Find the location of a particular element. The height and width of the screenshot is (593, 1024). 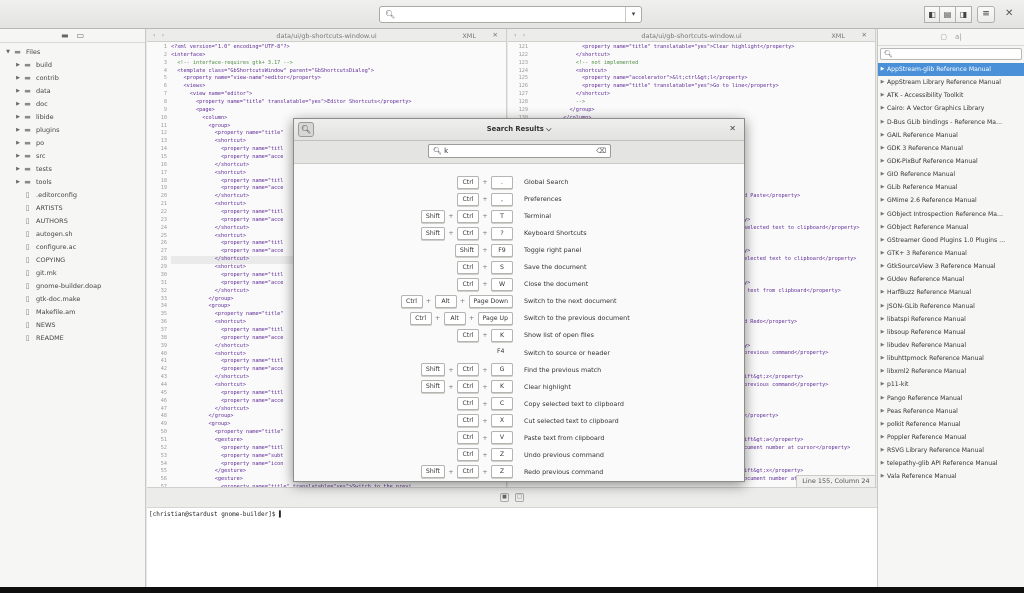

shortcut-row: F4 Switch to source or header is located at coordinates (519, 353).